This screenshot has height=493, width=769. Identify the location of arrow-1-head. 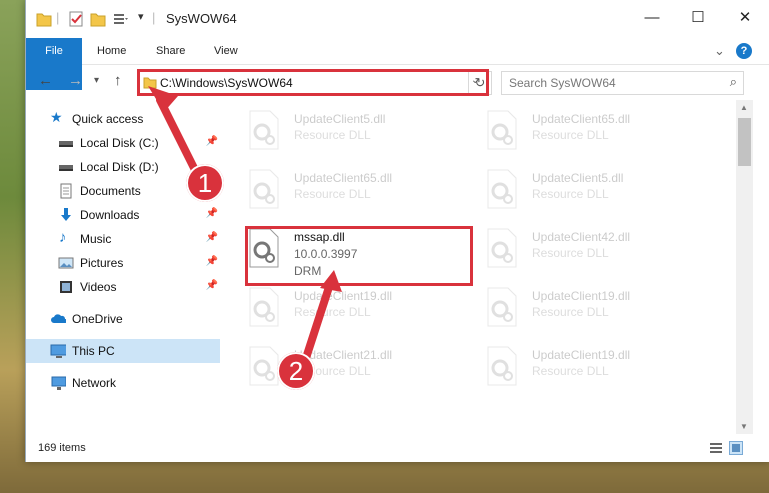
(163, 99).